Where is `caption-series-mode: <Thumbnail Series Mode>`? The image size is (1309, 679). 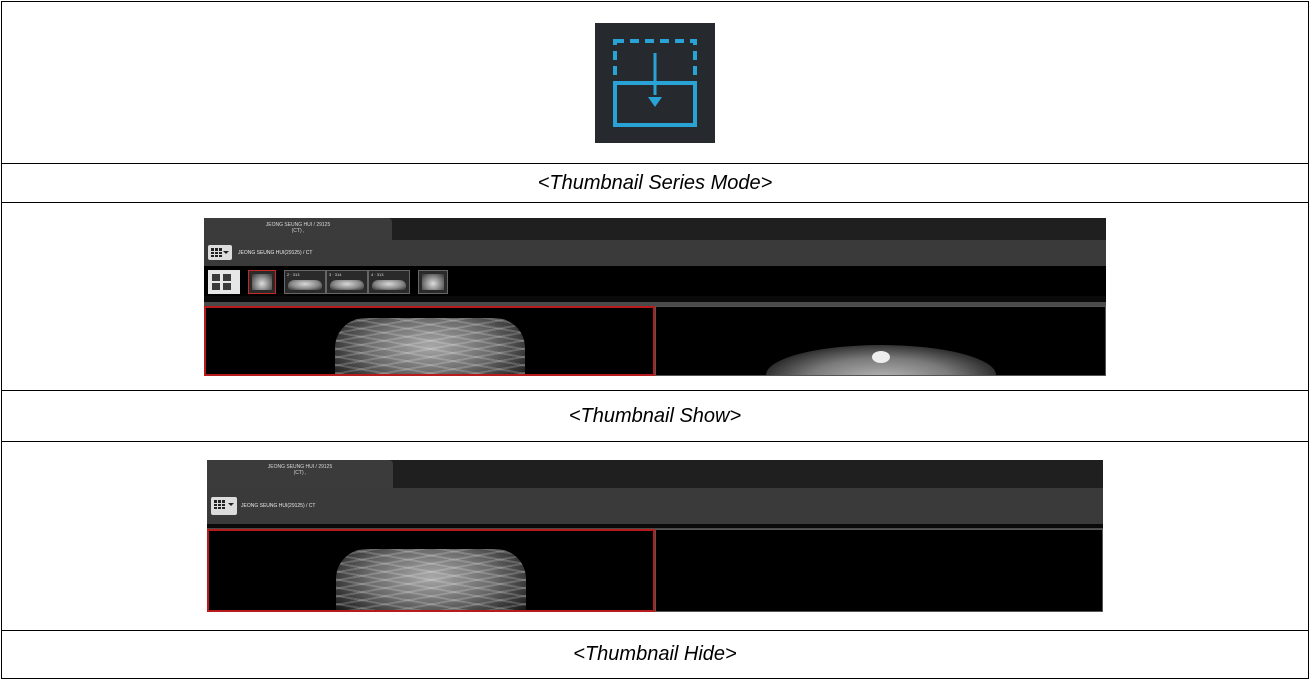
caption-series-mode: <Thumbnail Series Mode> is located at coordinates (655, 182).